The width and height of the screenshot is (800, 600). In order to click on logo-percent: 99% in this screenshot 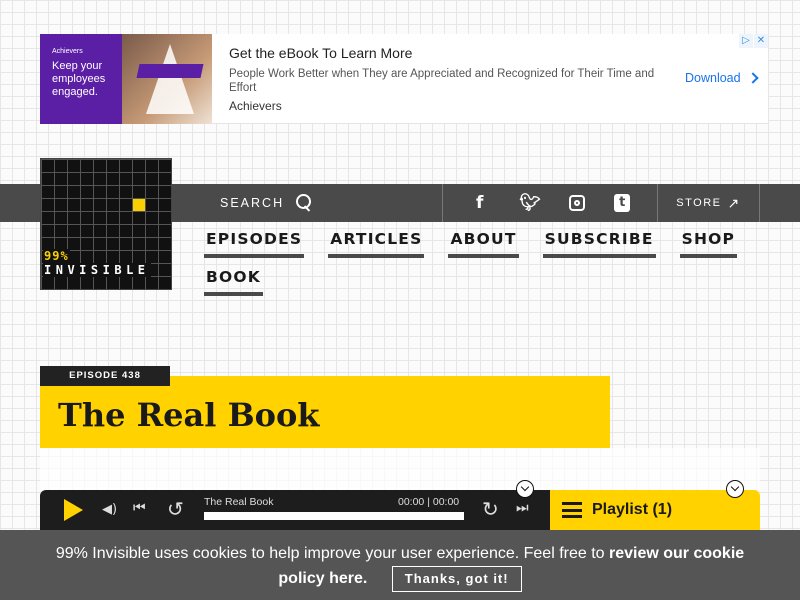, I will do `click(56, 256)`.